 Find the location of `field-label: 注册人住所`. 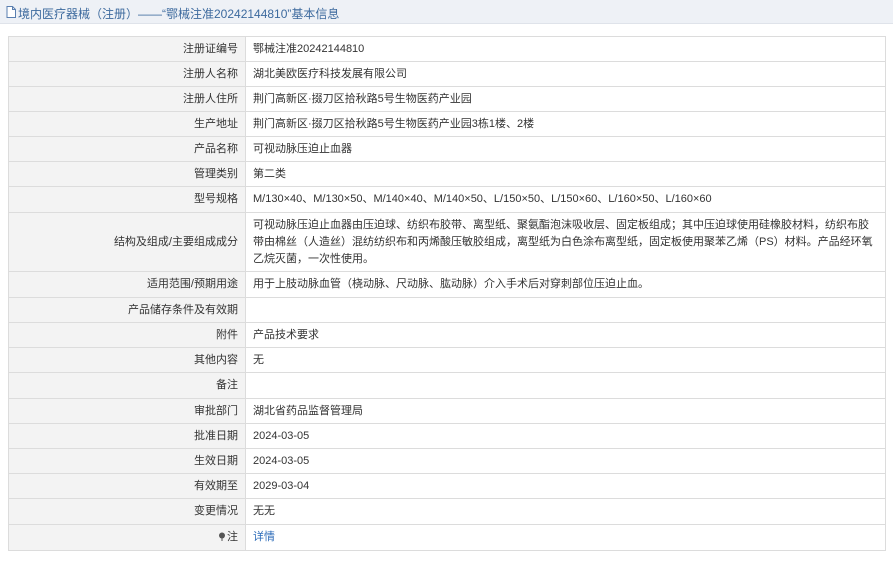

field-label: 注册人住所 is located at coordinates (127, 99).